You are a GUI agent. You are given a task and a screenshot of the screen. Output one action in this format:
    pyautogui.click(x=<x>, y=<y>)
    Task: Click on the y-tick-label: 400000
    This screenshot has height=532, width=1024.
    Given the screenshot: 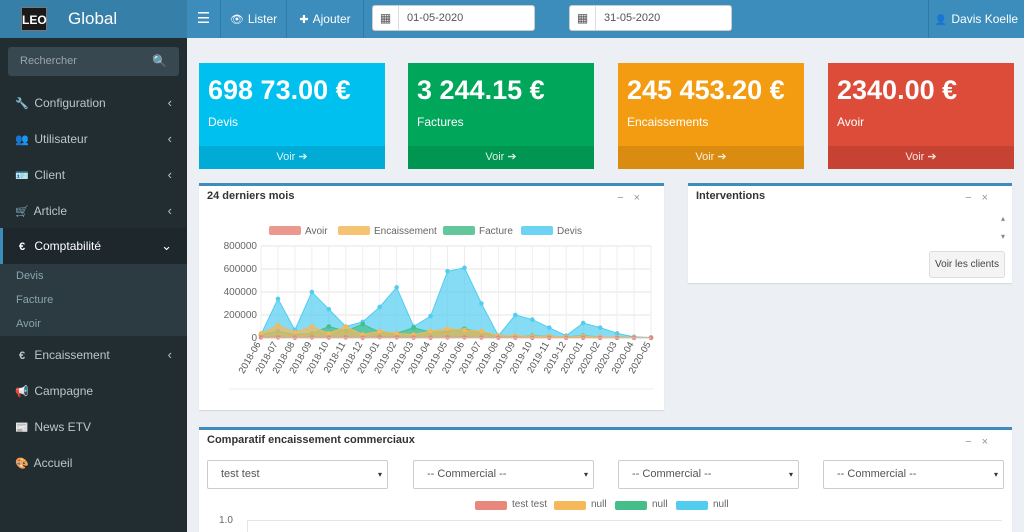 What is the action you would take?
    pyautogui.click(x=241, y=292)
    